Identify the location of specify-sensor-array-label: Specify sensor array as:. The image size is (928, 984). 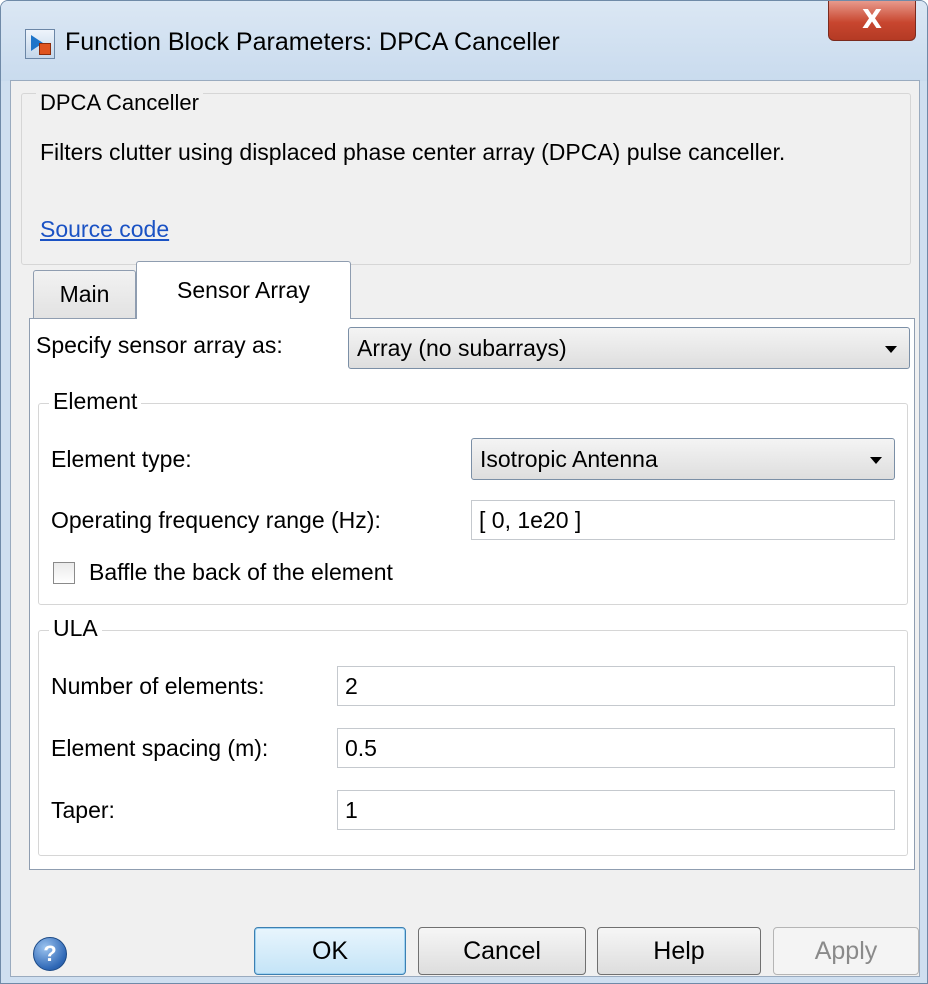
(159, 345).